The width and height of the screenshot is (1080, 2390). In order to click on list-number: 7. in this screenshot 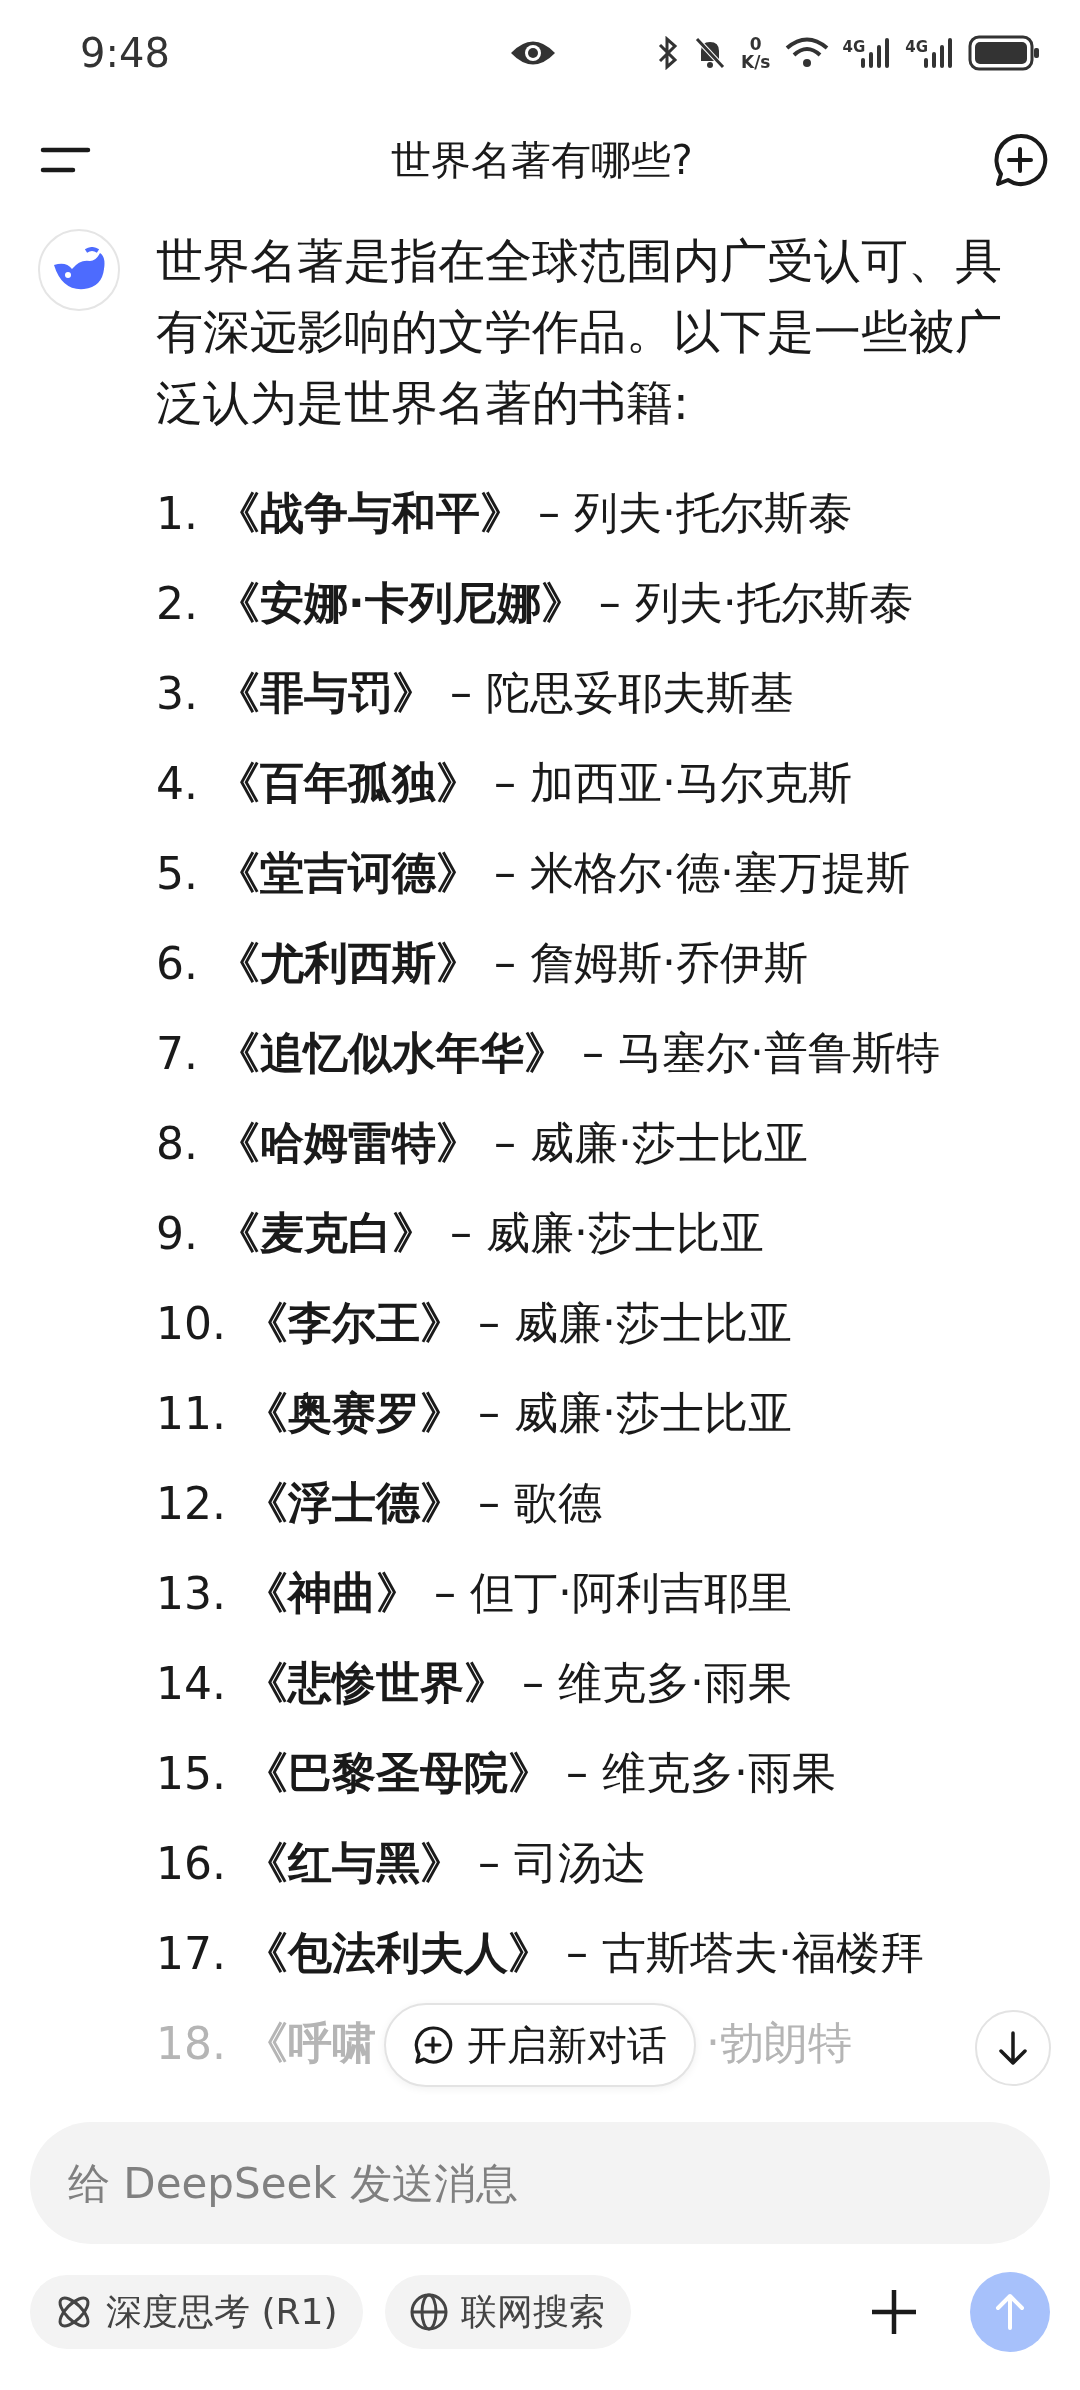, I will do `click(177, 1053)`.